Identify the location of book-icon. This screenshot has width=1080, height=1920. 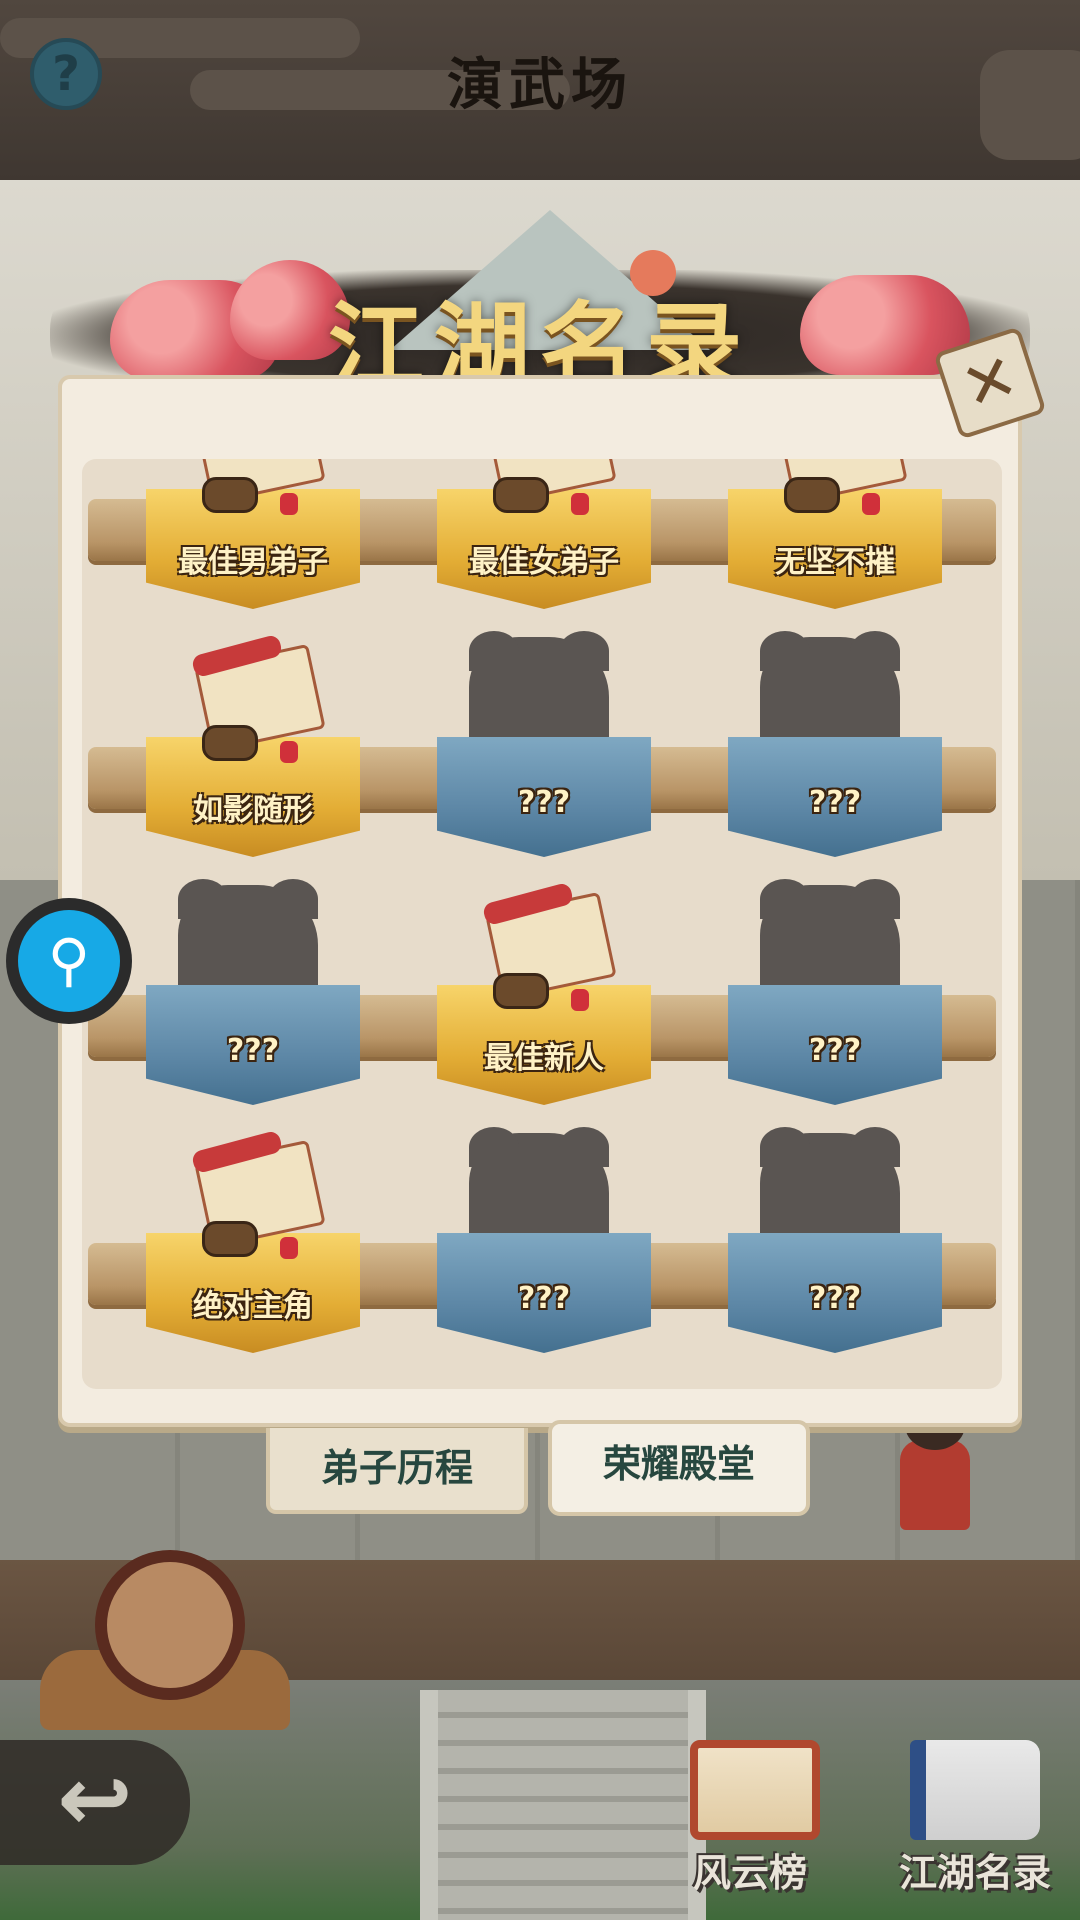
(975, 1790).